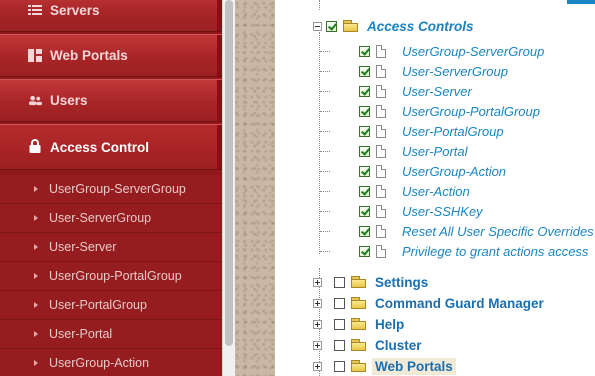  Describe the element at coordinates (89, 55) in the screenshot. I see `nav-item-label: Web Portals` at that location.